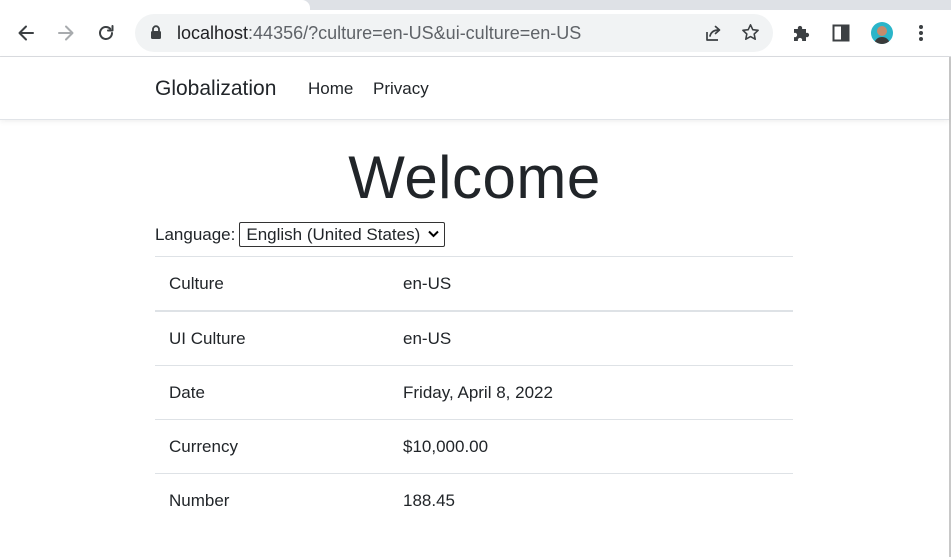 The height and width of the screenshot is (557, 951). I want to click on person-icon, so click(882, 35).